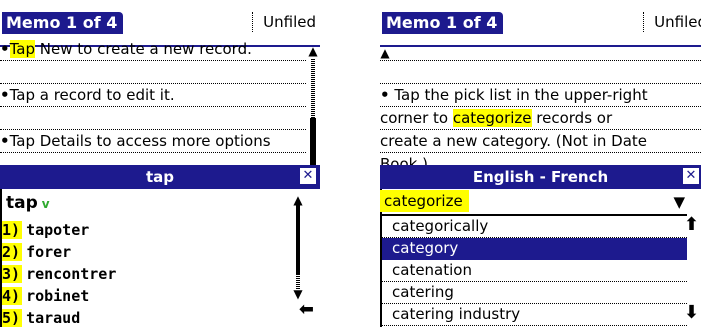 The height and width of the screenshot is (327, 701). I want to click on popup-title: English - French, so click(540, 177).